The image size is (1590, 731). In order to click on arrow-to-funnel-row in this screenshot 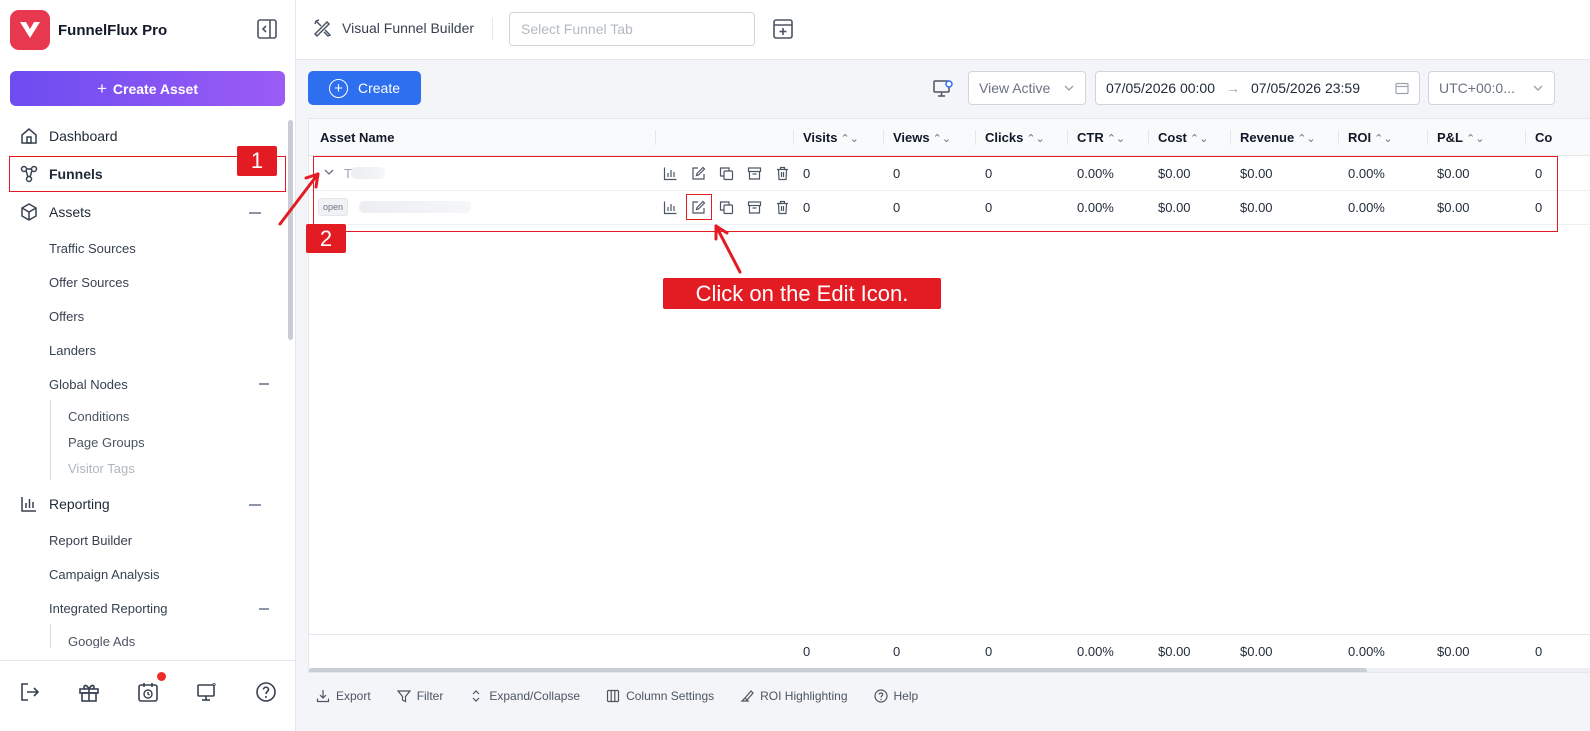, I will do `click(299, 199)`.